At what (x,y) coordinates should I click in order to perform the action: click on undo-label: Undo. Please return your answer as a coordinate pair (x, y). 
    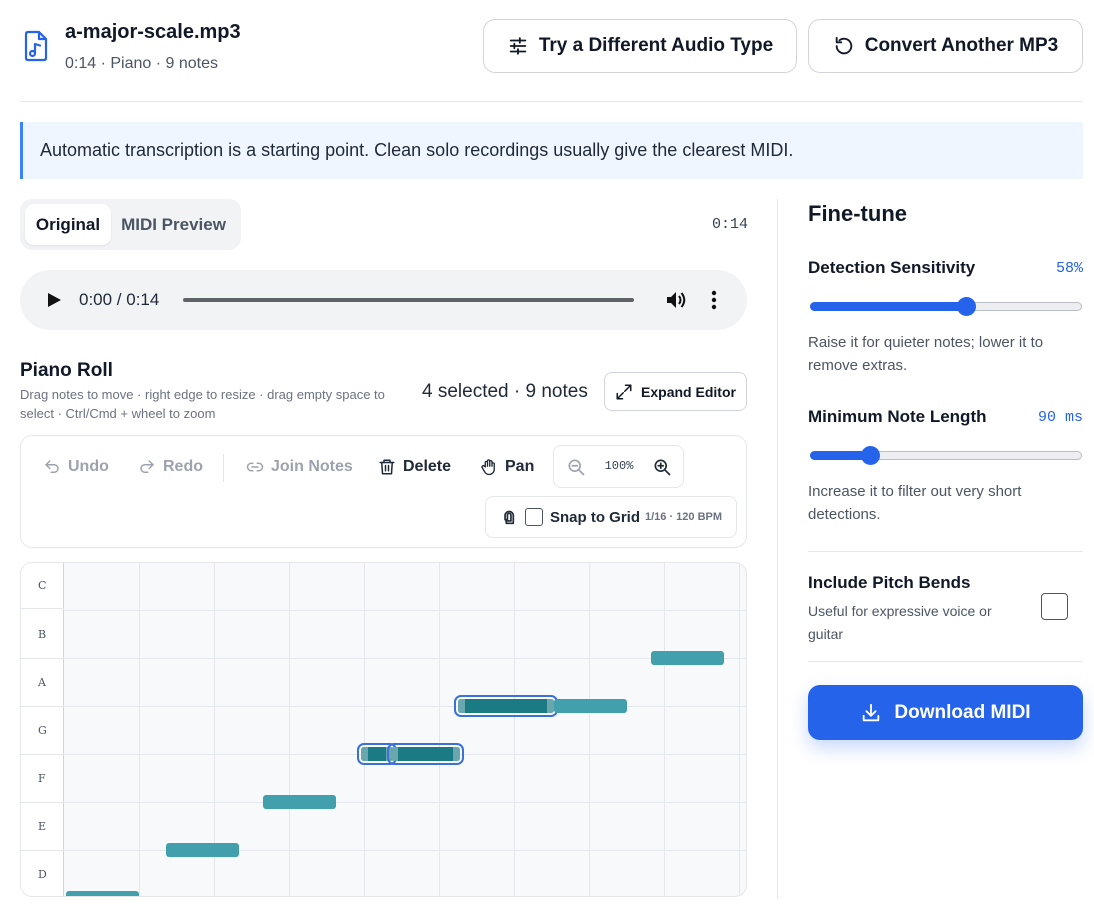
    Looking at the image, I should click on (88, 466).